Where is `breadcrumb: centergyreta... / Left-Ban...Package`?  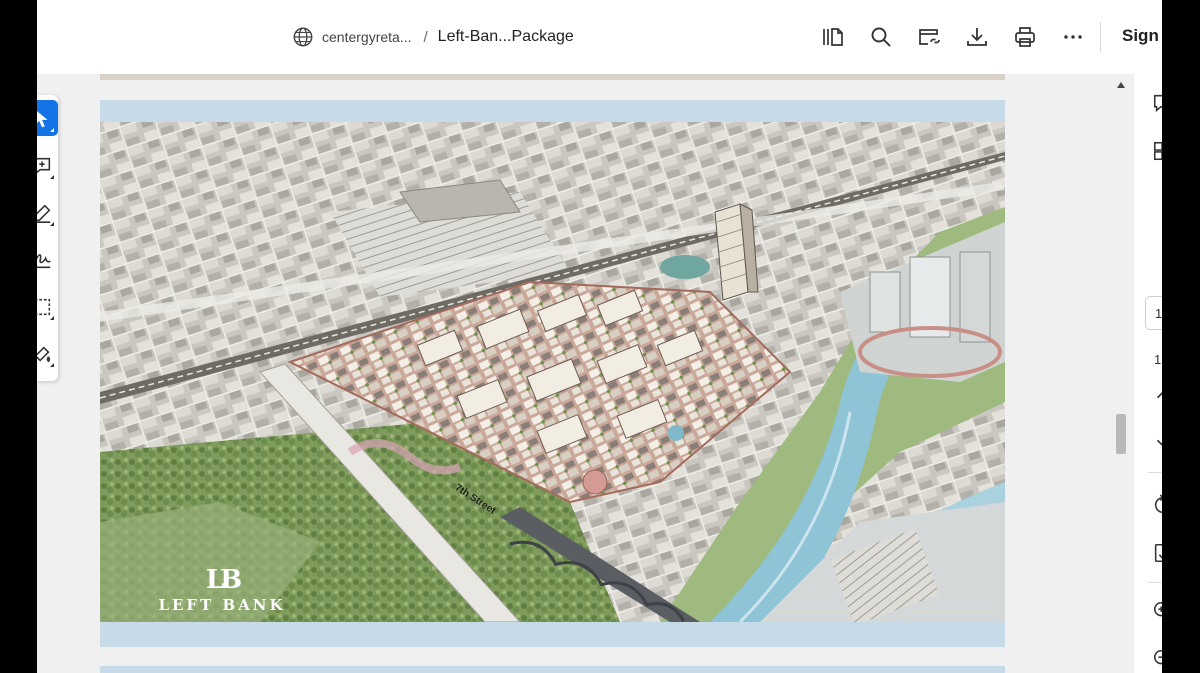 breadcrumb: centergyreta... / Left-Ban...Package is located at coordinates (433, 37).